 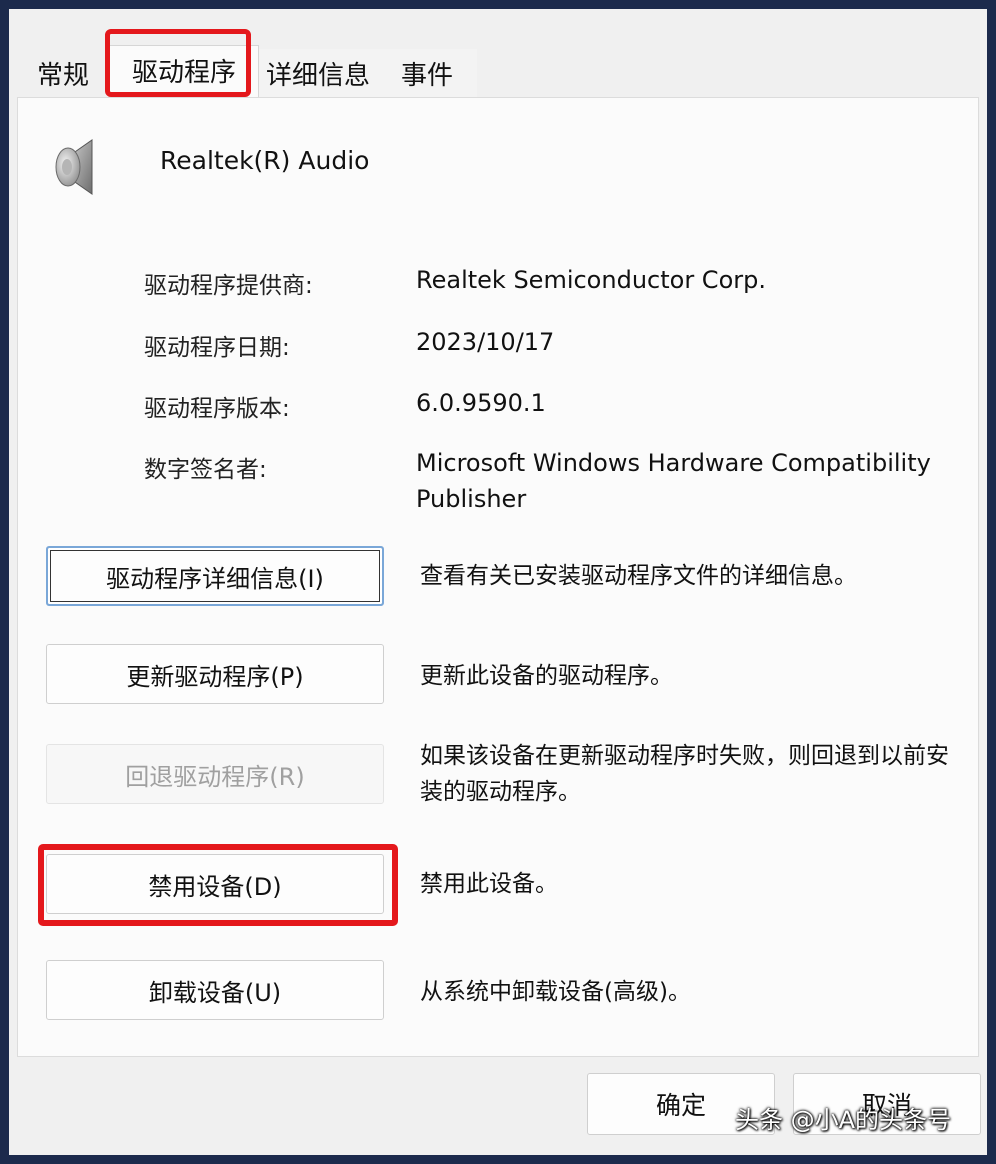 What do you see at coordinates (638, 576) in the screenshot?
I see `driver-details-desc: 查看有关已安装驱动程序文件的详细信息。` at bounding box center [638, 576].